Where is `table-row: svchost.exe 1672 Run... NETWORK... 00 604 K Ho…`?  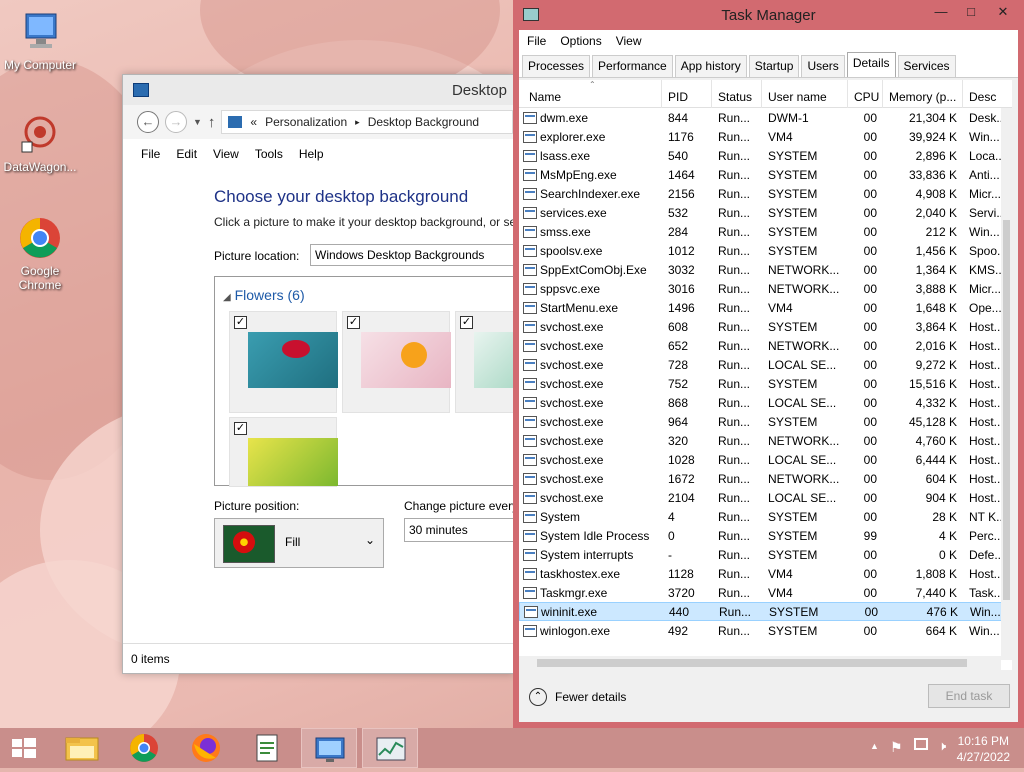 table-row: svchost.exe 1672 Run... NETWORK... 00 604 K Ho… is located at coordinates (765, 478).